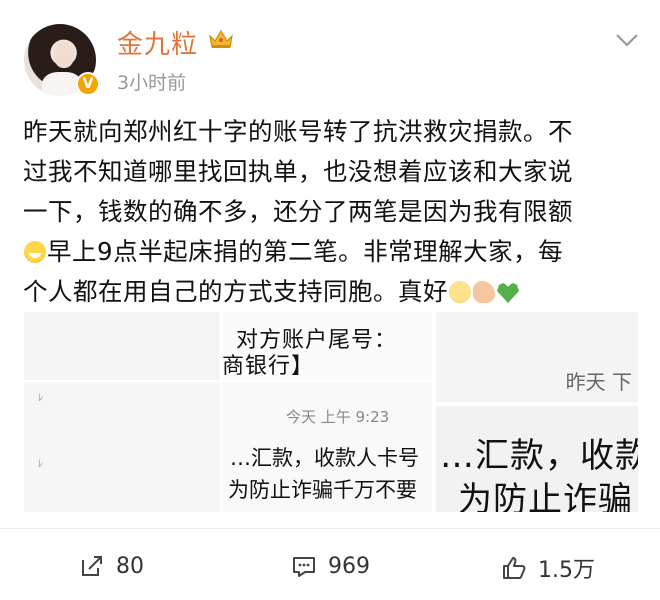 This screenshot has width=660, height=600. What do you see at coordinates (514, 568) in the screenshot?
I see `like-icon` at bounding box center [514, 568].